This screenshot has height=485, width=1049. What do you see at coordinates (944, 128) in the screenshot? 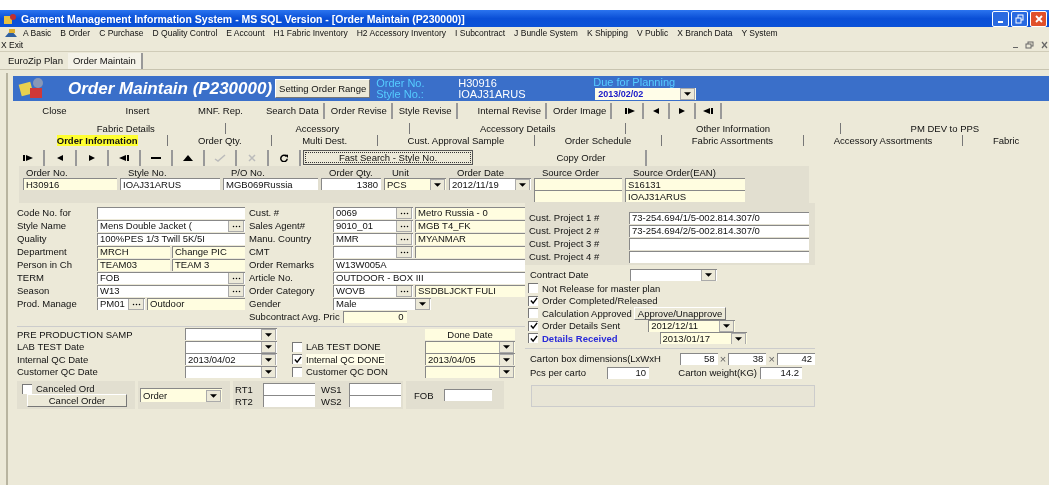
I see `tab: PM DEV to PPS` at bounding box center [944, 128].